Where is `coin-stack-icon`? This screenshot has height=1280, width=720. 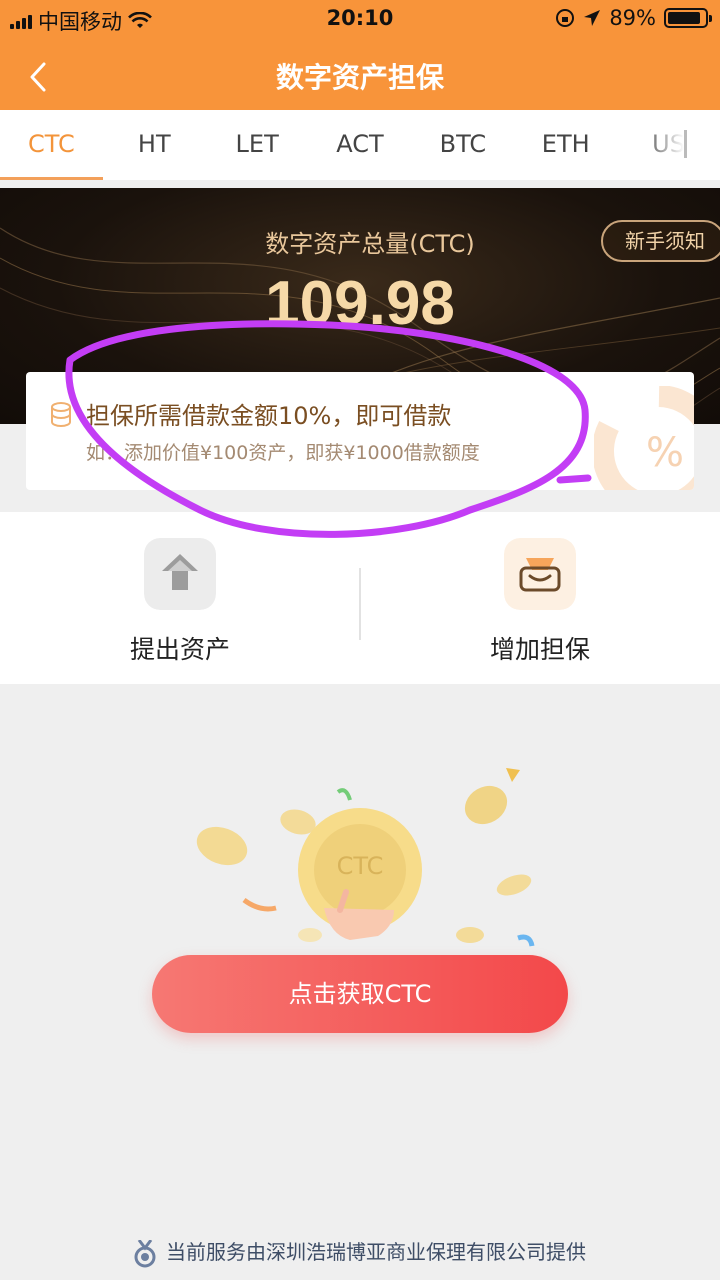
coin-stack-icon is located at coordinates (61, 414).